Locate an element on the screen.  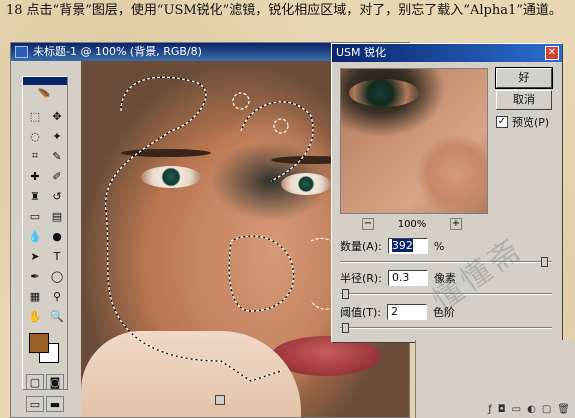
color-swatches is located at coordinates (45, 349).